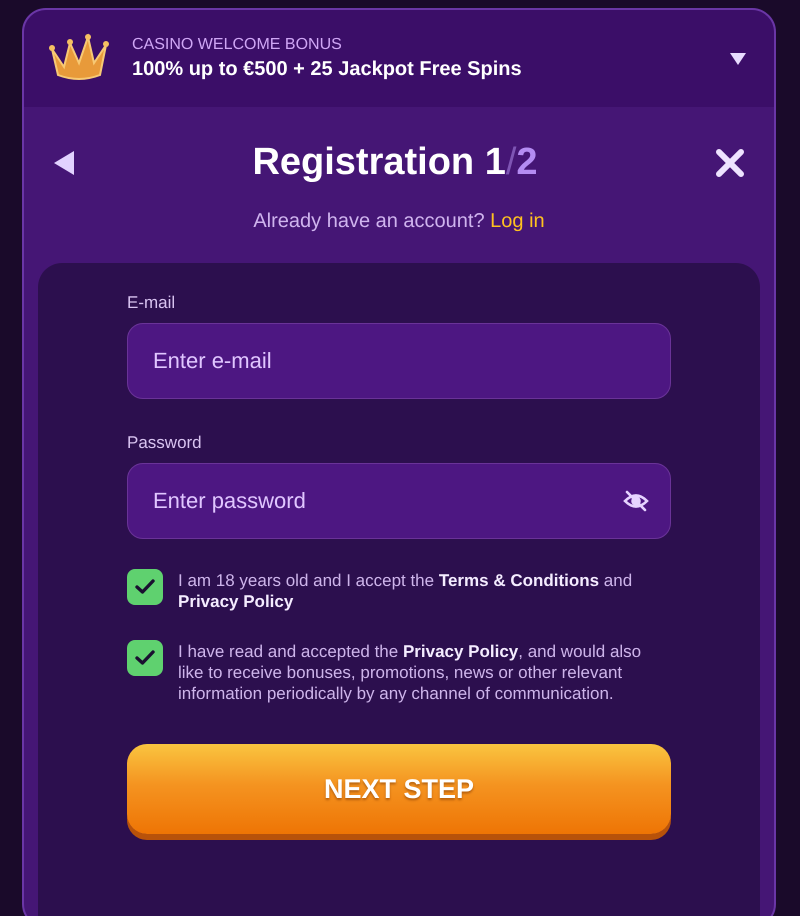  Describe the element at coordinates (738, 58) in the screenshot. I see `dropdown-caret-icon` at that location.